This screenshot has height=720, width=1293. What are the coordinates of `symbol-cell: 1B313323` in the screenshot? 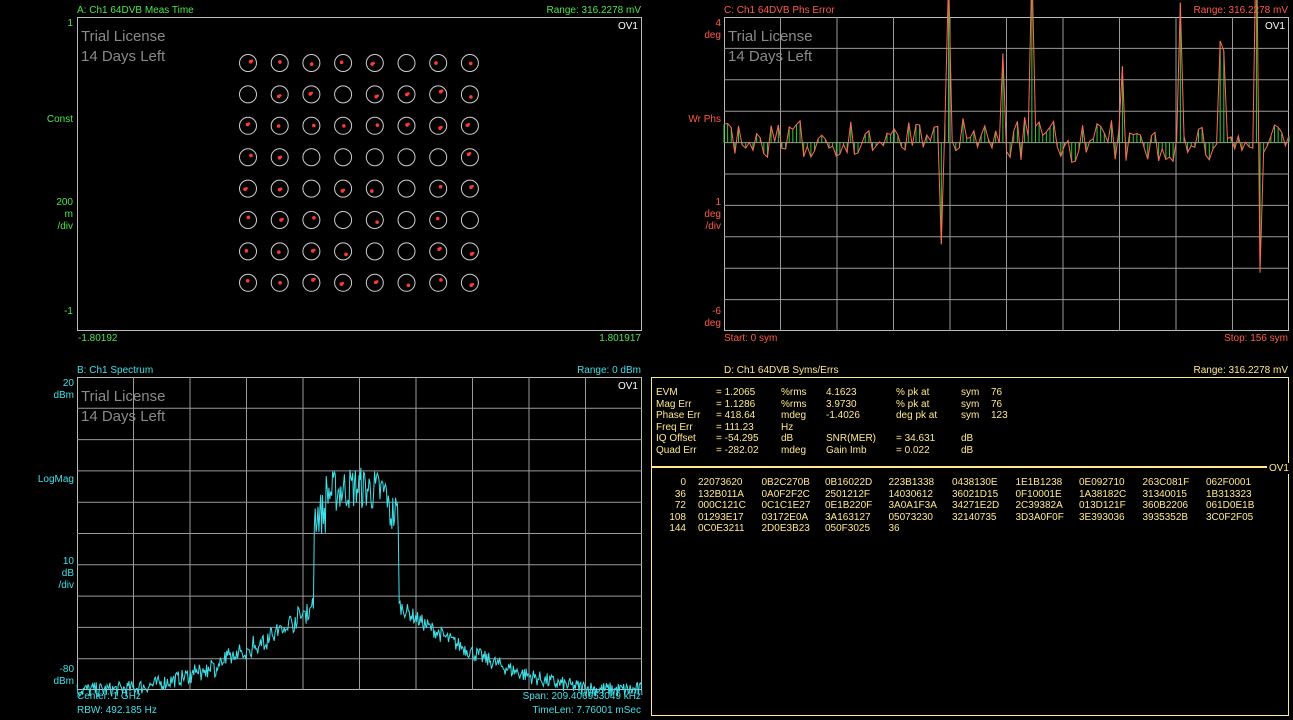 It's located at (1229, 494).